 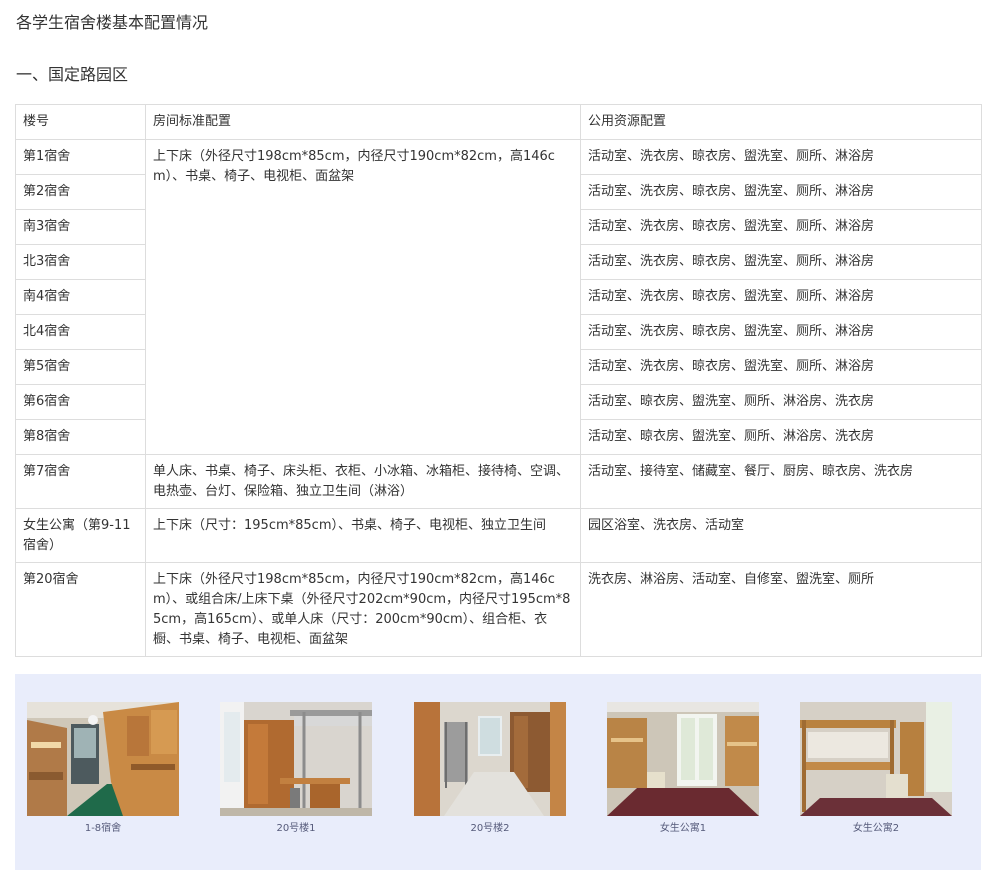 What do you see at coordinates (781, 122) in the screenshot?
I see `header-public-config: 公用资源配置` at bounding box center [781, 122].